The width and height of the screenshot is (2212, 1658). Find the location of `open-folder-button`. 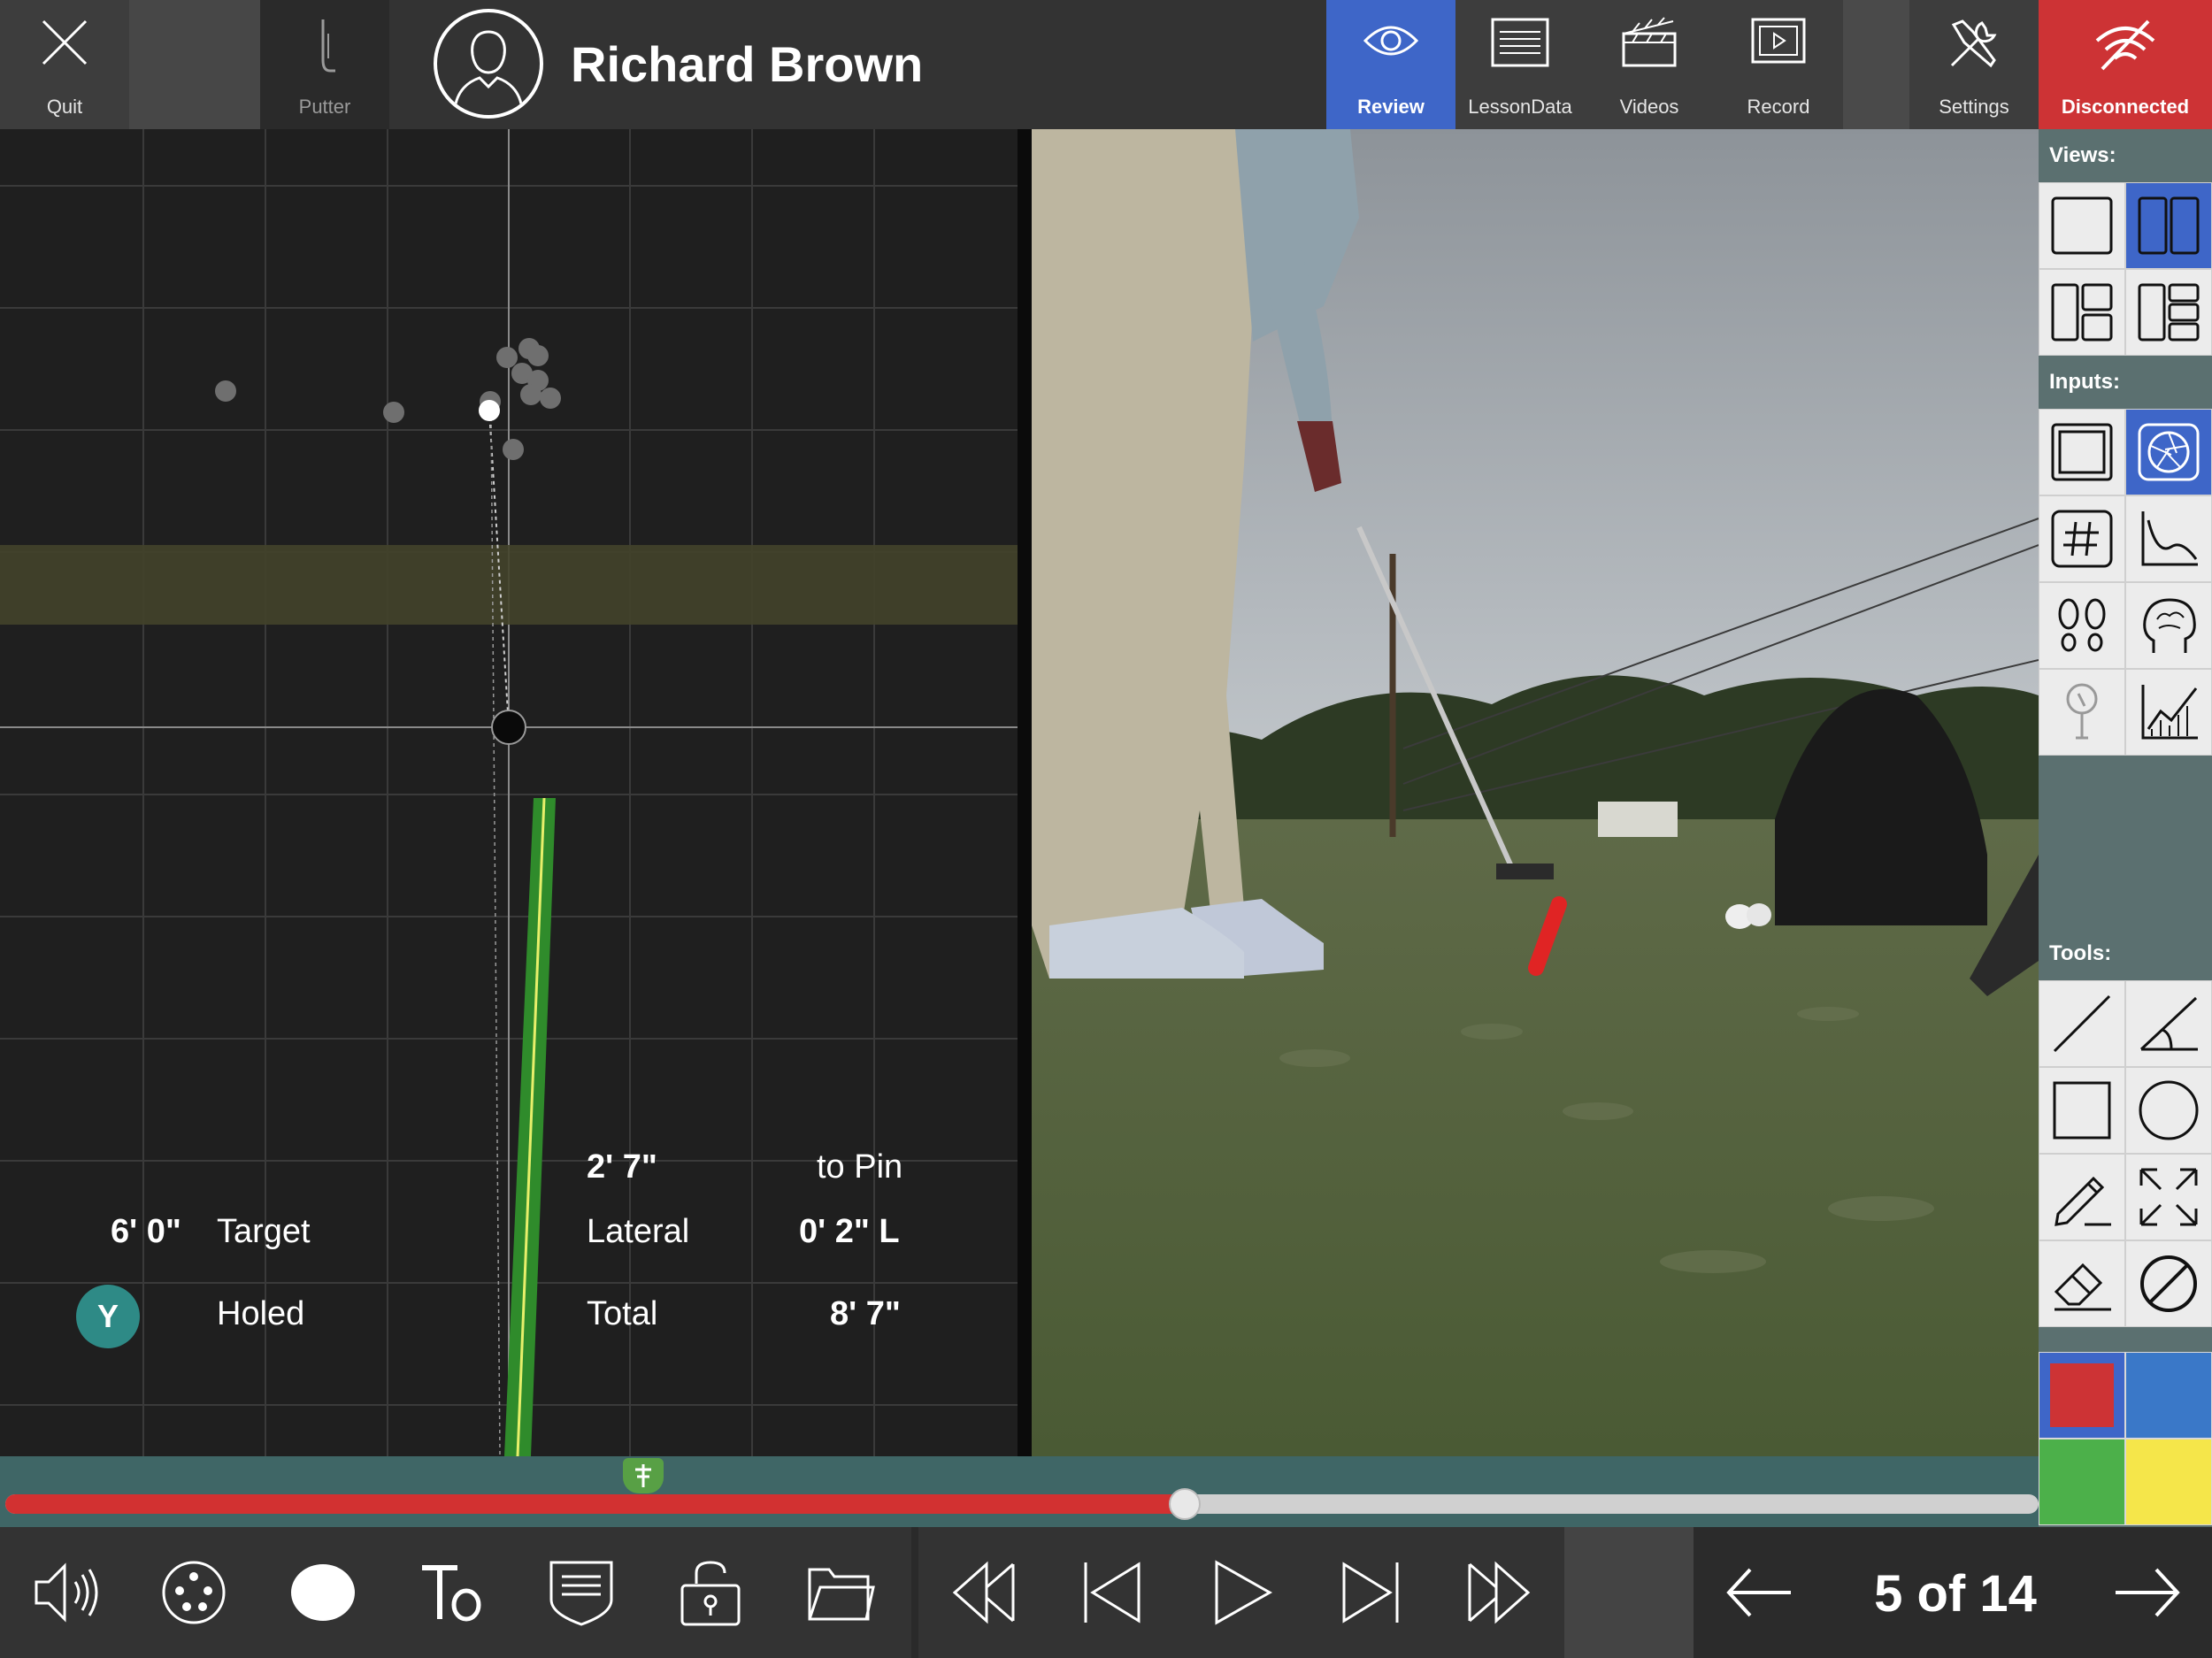

open-folder-button is located at coordinates (840, 1592).